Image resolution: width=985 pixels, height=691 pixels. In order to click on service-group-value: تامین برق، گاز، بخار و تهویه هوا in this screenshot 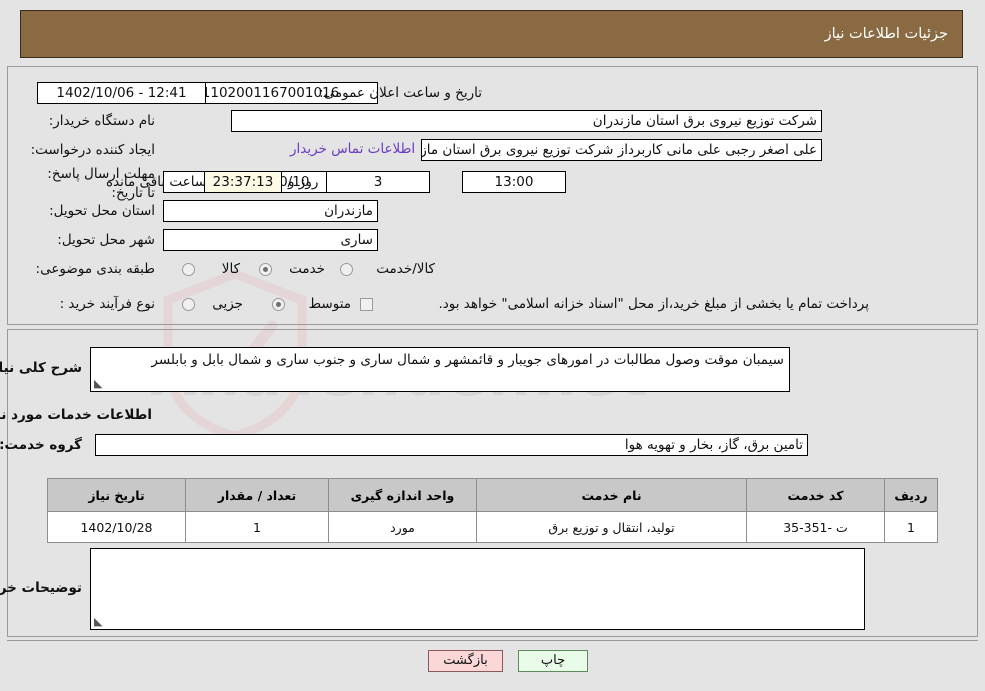, I will do `click(451, 445)`.